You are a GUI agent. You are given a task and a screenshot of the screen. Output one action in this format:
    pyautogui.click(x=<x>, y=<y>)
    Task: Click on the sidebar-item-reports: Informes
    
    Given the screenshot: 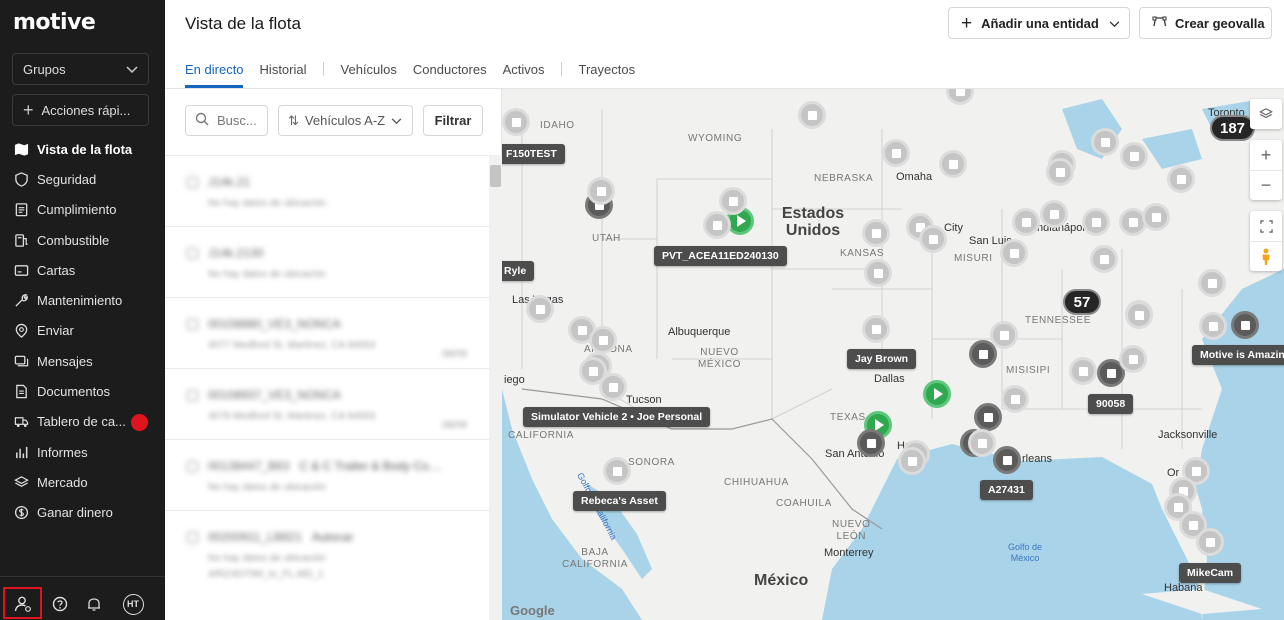 What is the action you would take?
    pyautogui.click(x=82, y=452)
    